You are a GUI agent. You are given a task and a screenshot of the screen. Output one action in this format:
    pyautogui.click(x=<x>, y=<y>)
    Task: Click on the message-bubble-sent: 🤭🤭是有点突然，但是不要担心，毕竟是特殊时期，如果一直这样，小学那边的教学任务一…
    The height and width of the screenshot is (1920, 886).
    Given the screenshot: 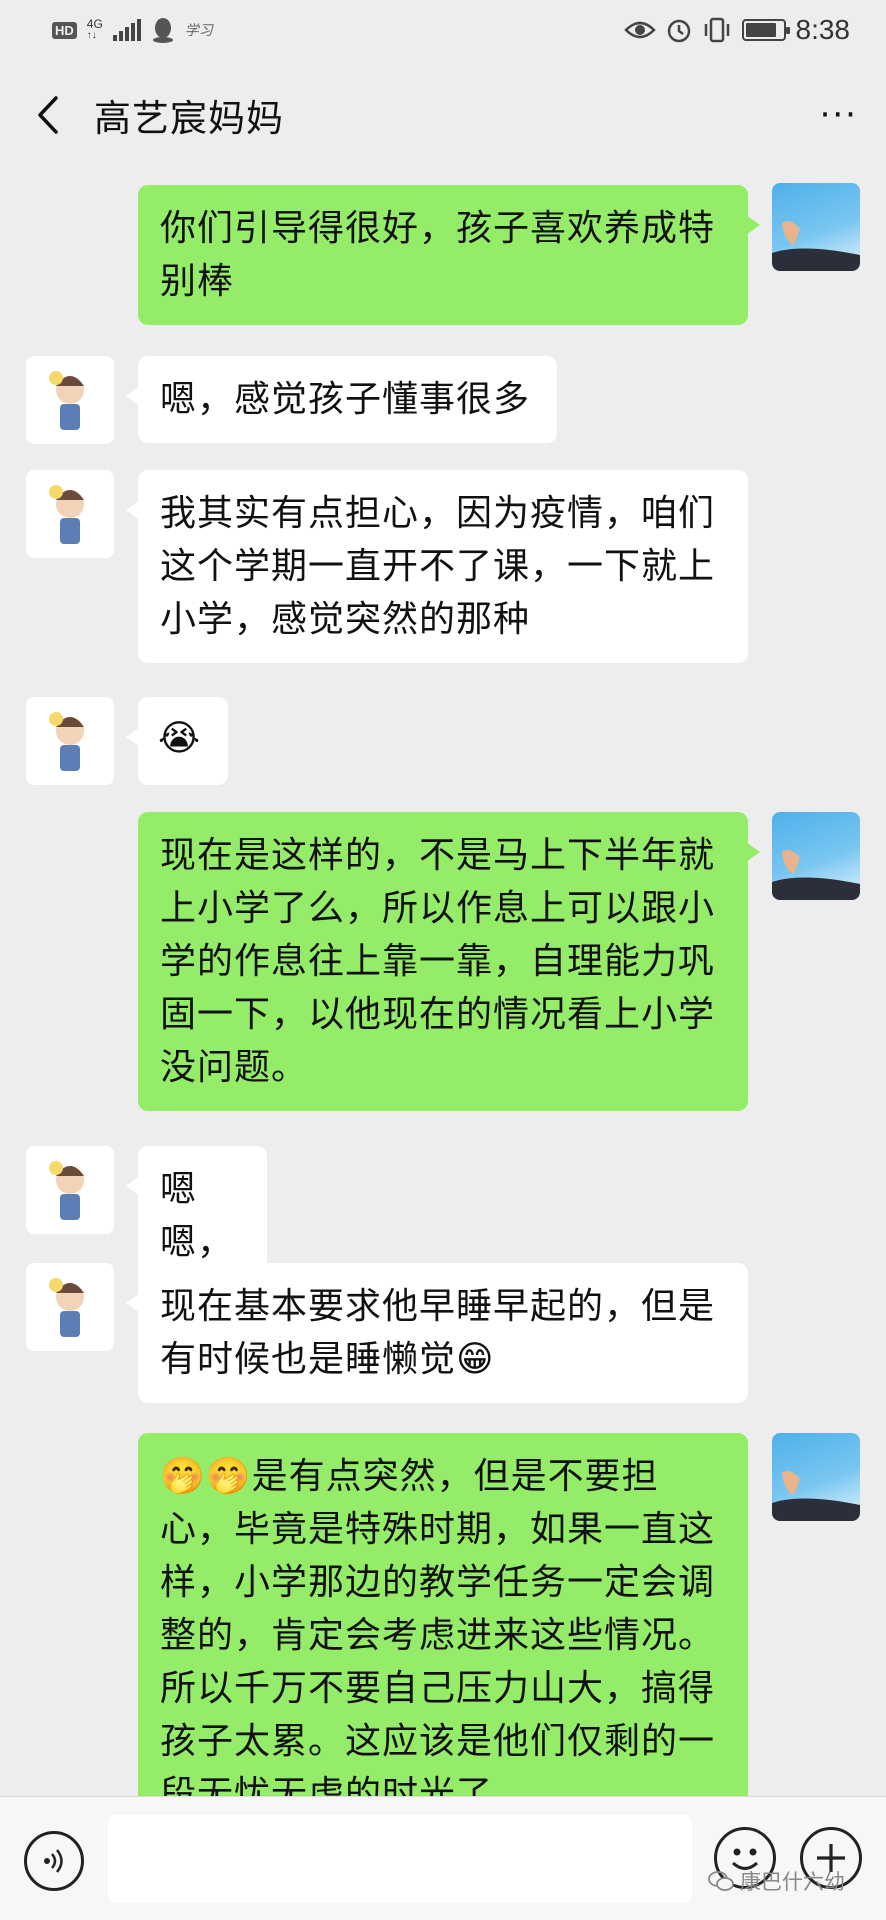 What is the action you would take?
    pyautogui.click(x=443, y=1633)
    